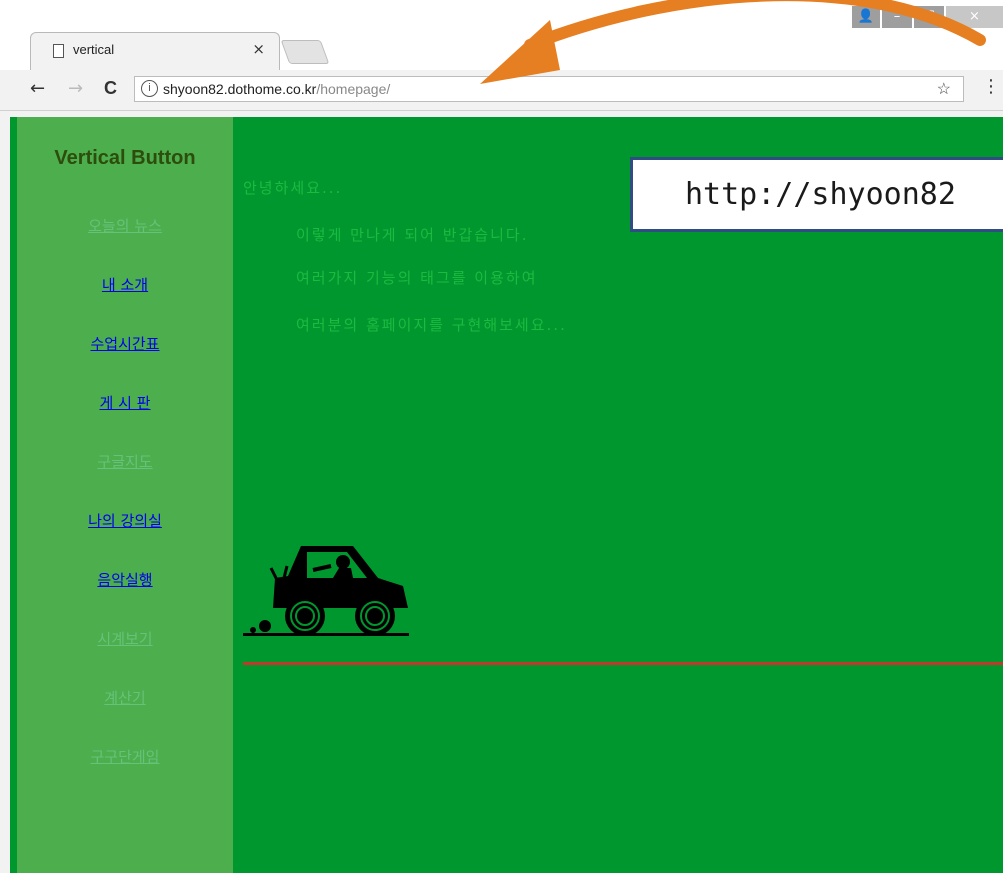 The height and width of the screenshot is (873, 1003). I want to click on url-path: /homepage/, so click(353, 89).